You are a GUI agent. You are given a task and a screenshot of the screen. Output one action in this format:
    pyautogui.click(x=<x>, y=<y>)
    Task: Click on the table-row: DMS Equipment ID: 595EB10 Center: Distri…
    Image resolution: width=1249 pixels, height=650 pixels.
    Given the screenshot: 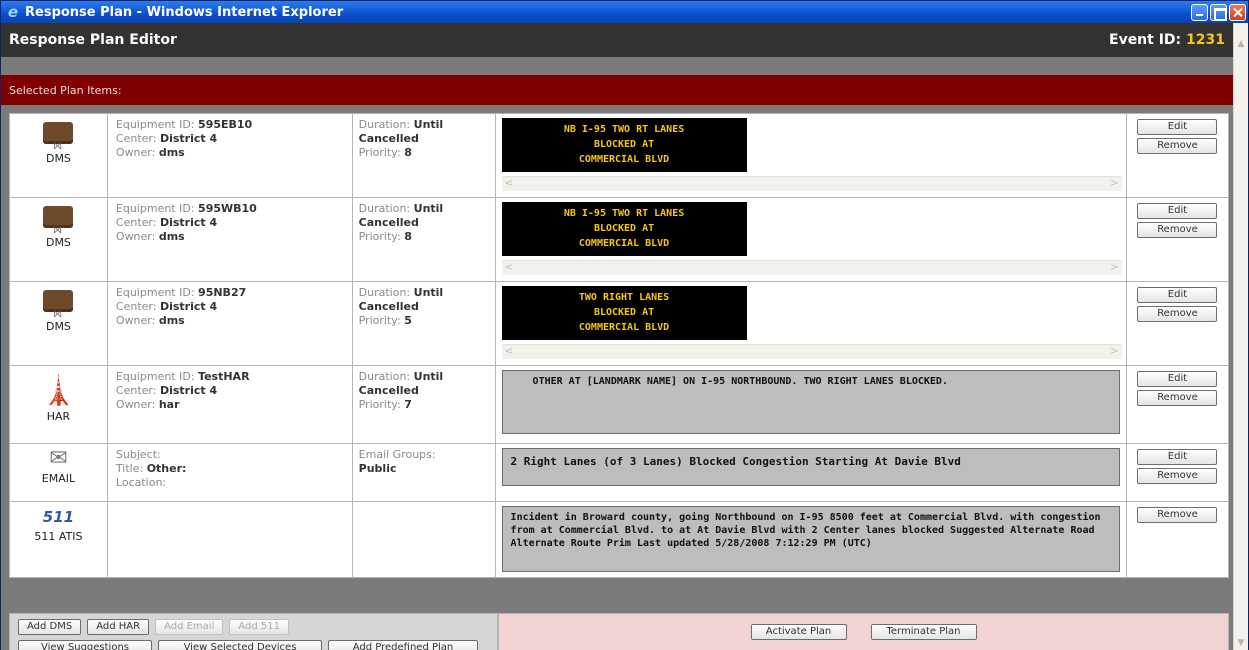 What is the action you would take?
    pyautogui.click(x=619, y=155)
    